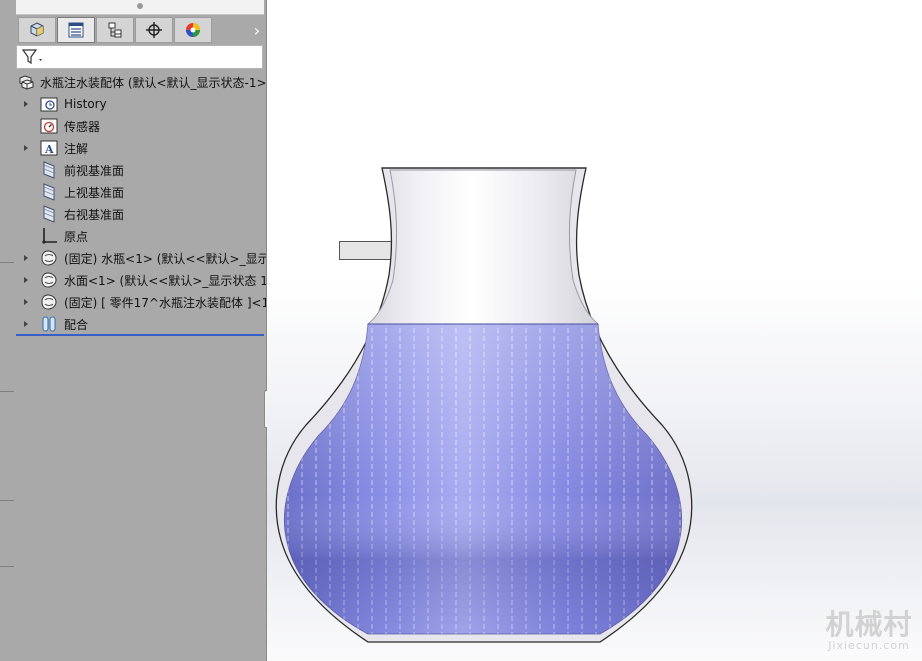 The height and width of the screenshot is (661, 922). What do you see at coordinates (94, 170) in the screenshot?
I see `tree-item-label: 前视基准面` at bounding box center [94, 170].